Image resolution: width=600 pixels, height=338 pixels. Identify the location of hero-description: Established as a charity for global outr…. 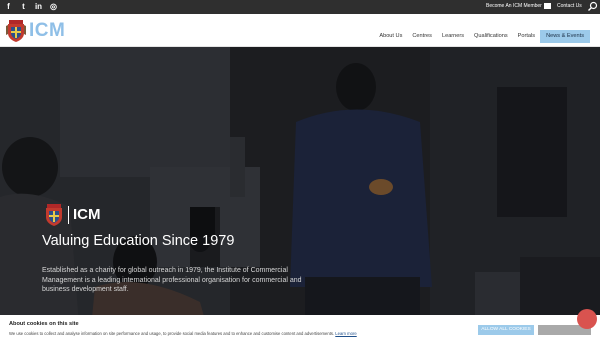
(172, 280).